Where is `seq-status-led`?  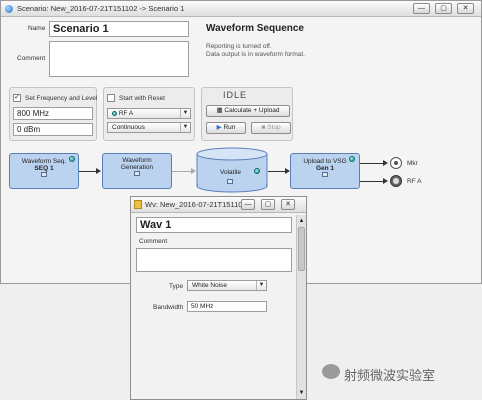 seq-status-led is located at coordinates (72, 159).